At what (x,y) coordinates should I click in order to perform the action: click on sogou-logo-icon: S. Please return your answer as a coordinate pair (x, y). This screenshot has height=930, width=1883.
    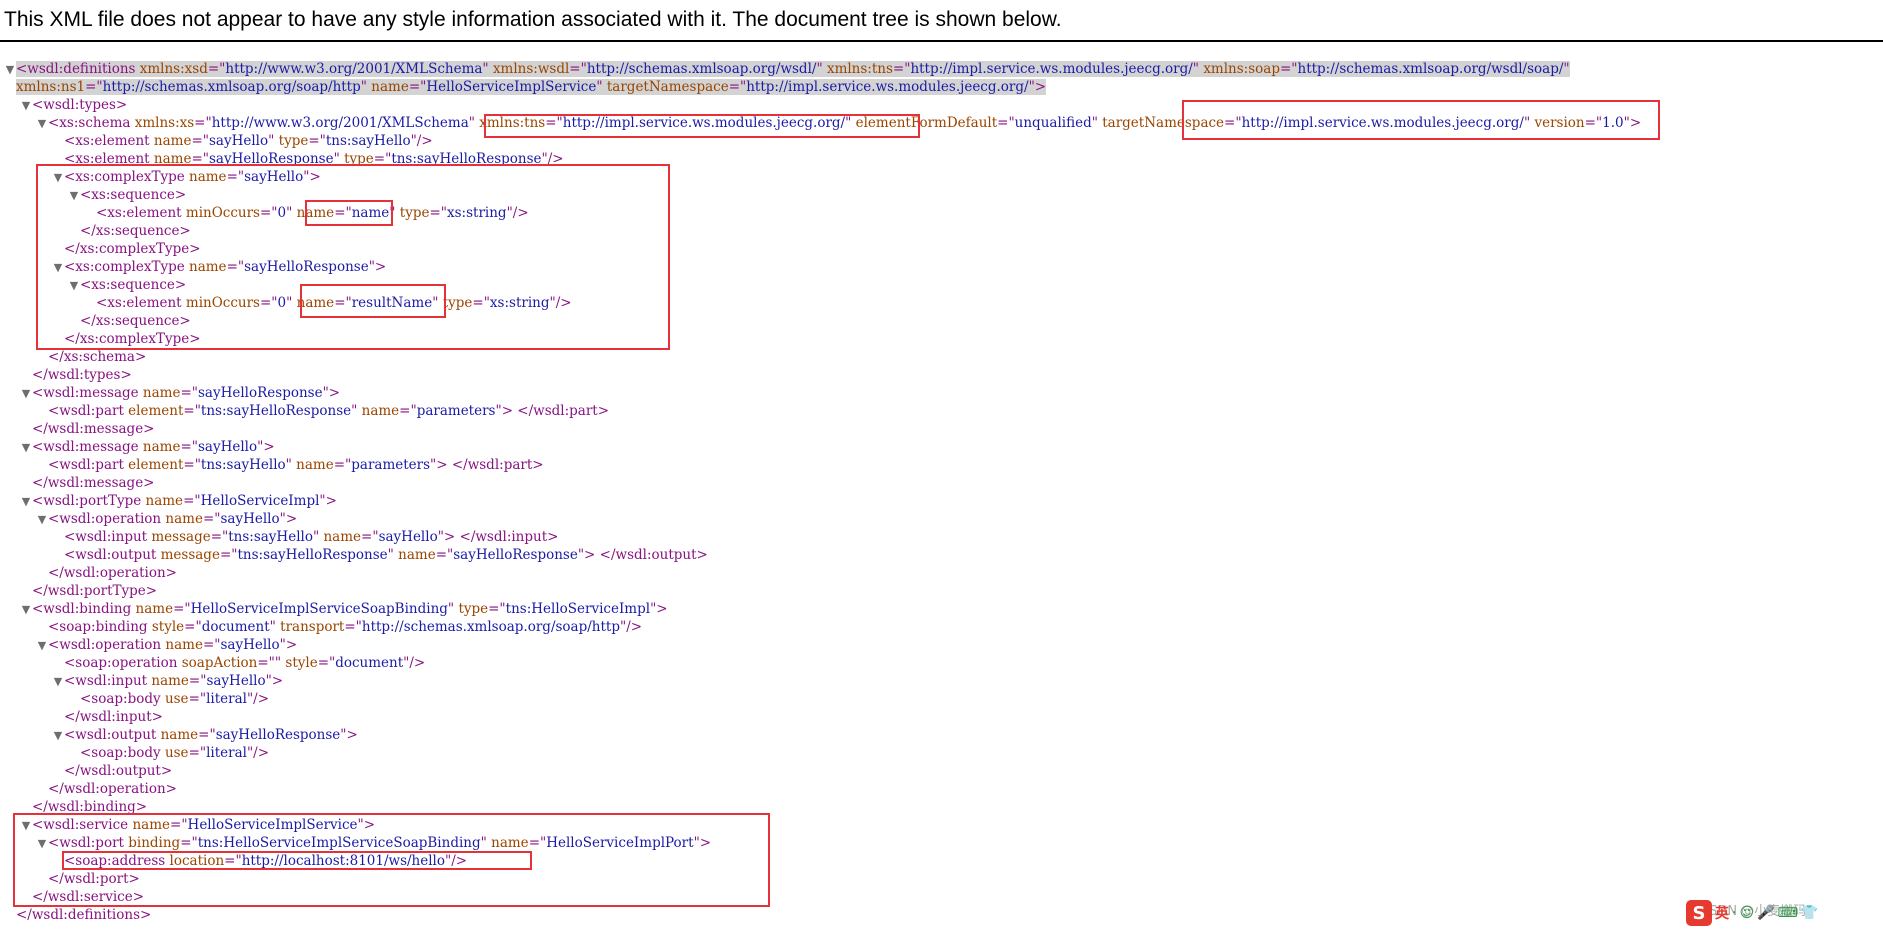
    Looking at the image, I should click on (1699, 913).